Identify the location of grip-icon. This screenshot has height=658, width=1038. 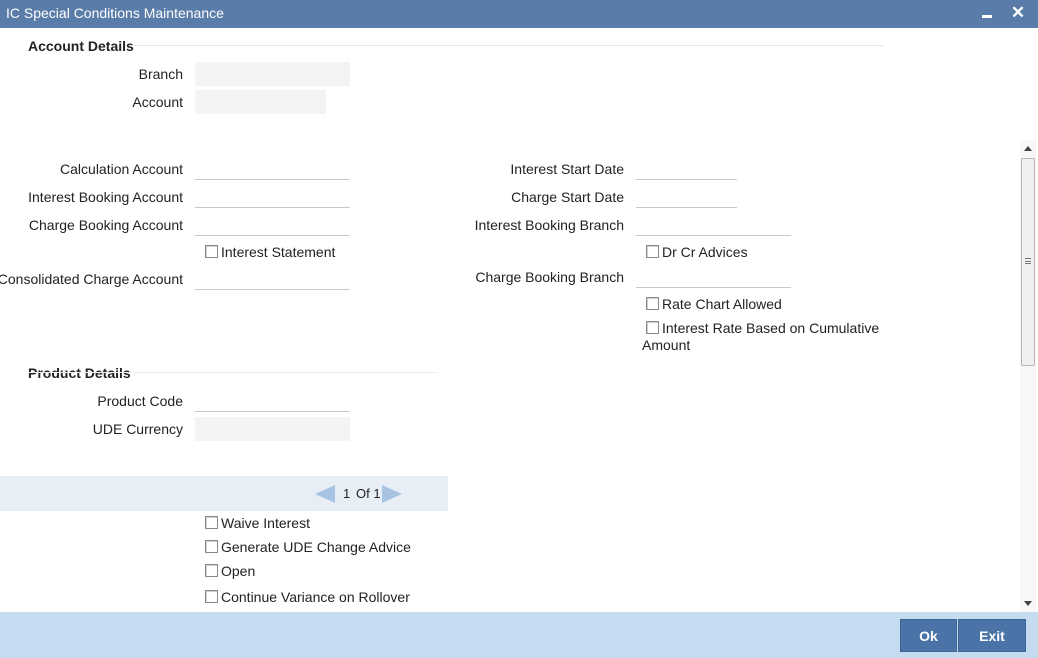
(1028, 261).